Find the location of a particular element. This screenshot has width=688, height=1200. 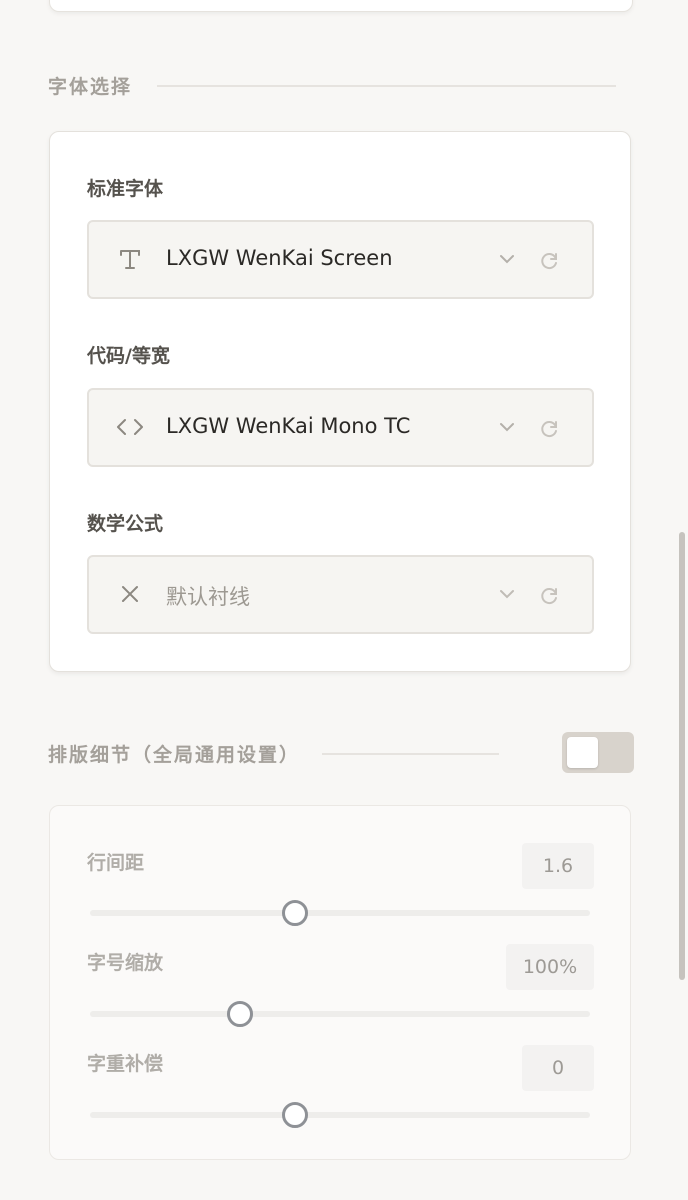

line-height-thumb is located at coordinates (295, 913).